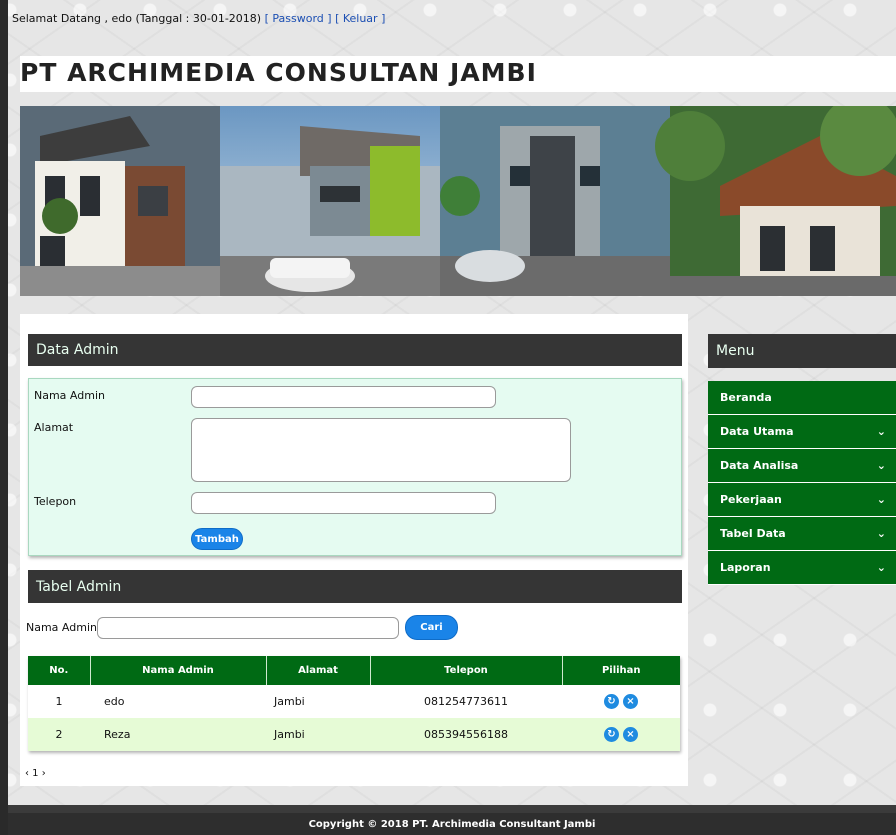 This screenshot has height=835, width=896. What do you see at coordinates (278, 72) in the screenshot?
I see `site-title: PT ARCHIMEDIA CONSULTAN JAMBI` at bounding box center [278, 72].